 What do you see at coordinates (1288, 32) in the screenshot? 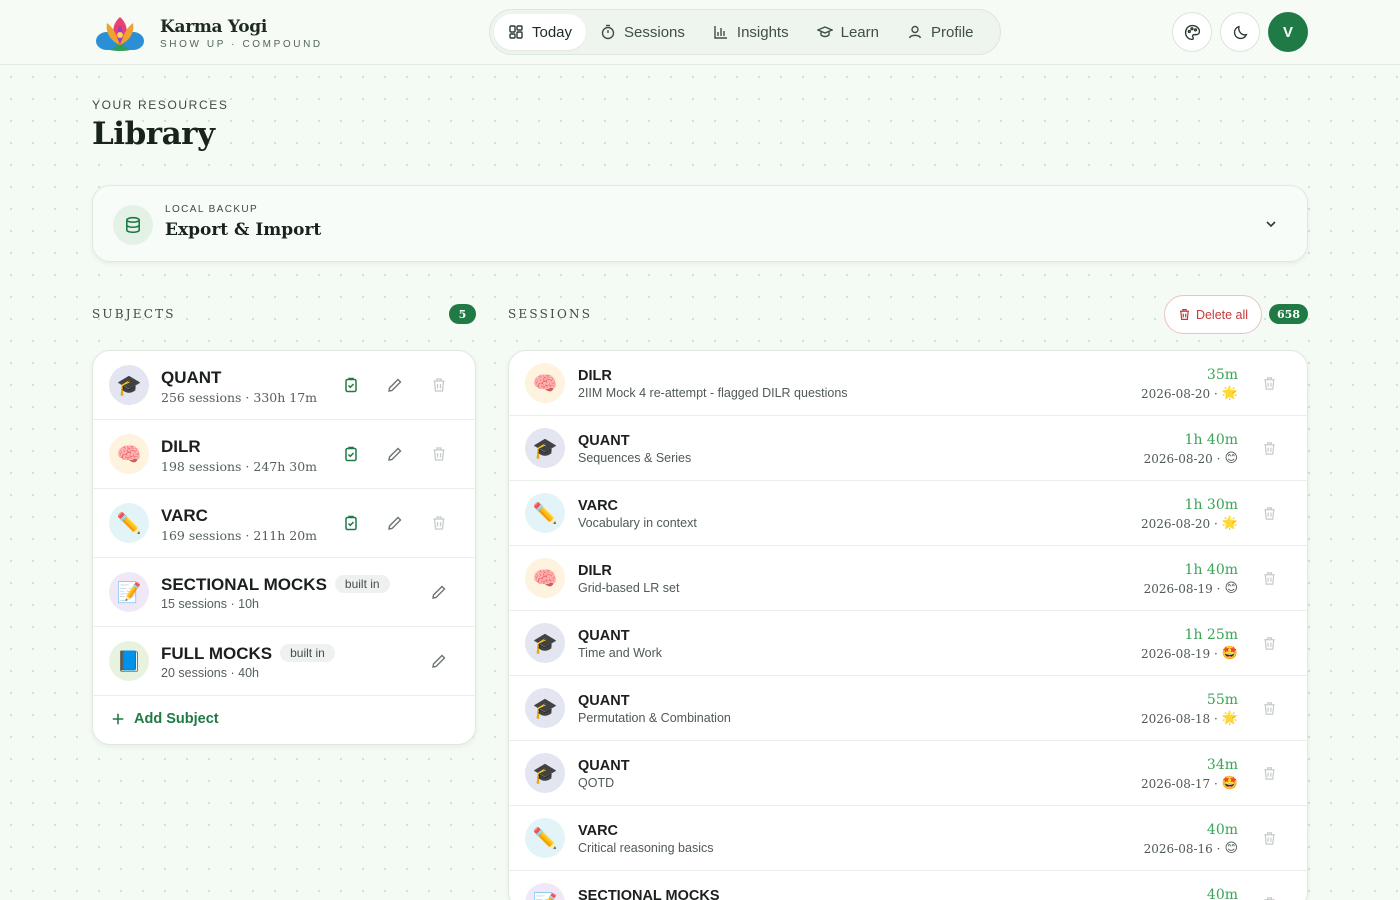
I see `user-avatar: V` at bounding box center [1288, 32].